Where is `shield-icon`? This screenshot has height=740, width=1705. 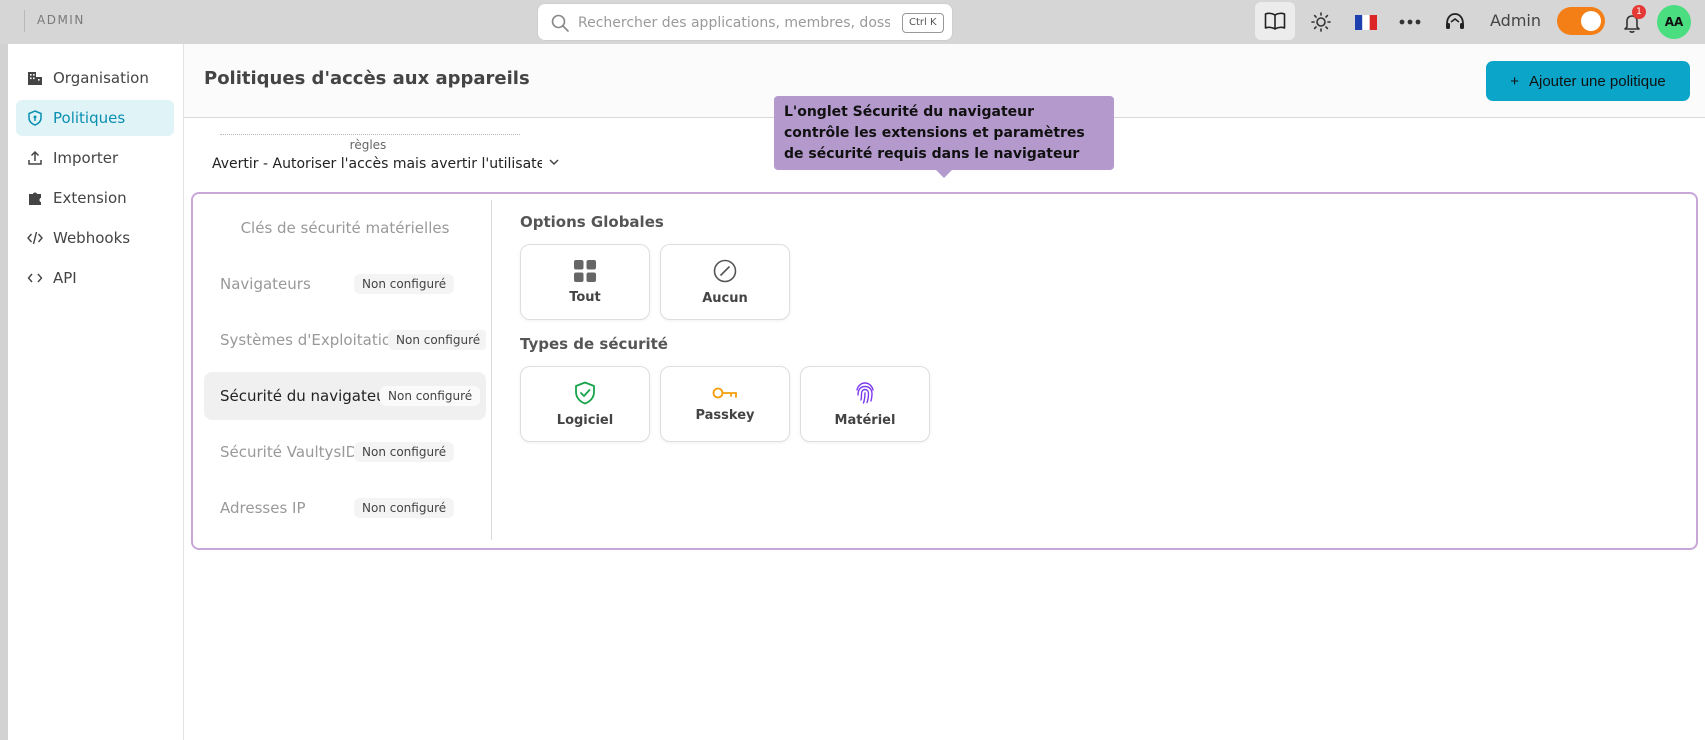 shield-icon is located at coordinates (35, 118).